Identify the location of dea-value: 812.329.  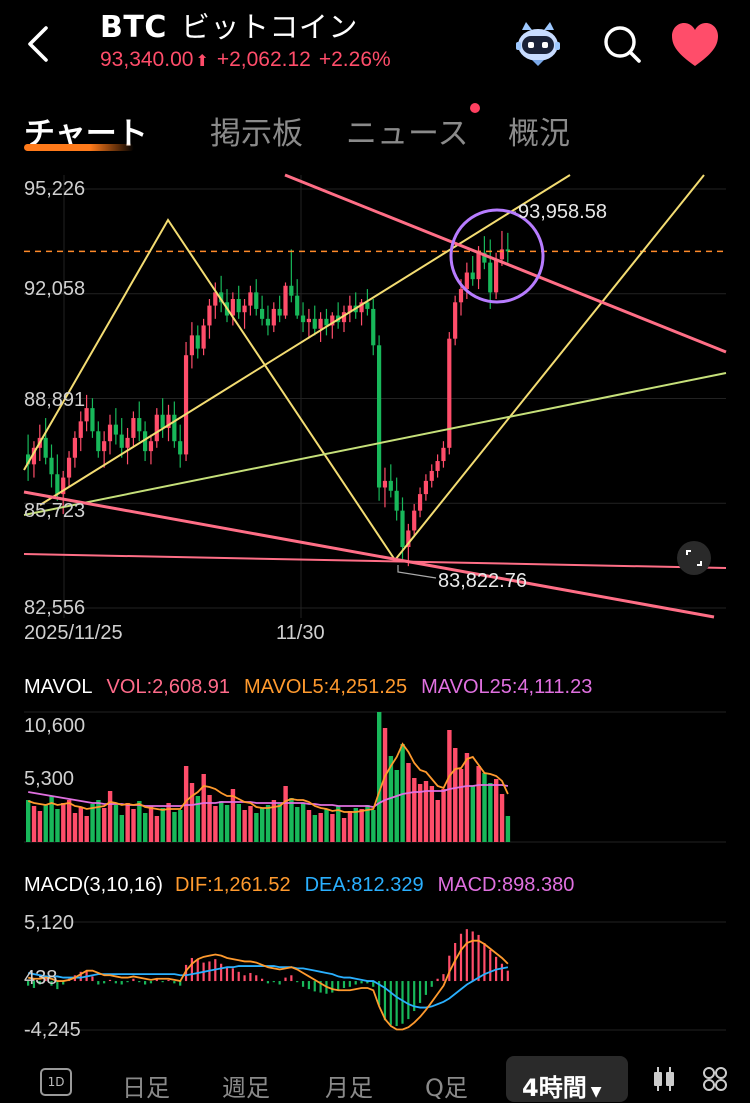
(387, 885).